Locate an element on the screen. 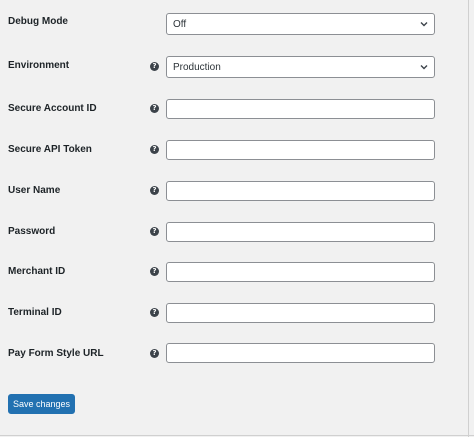 The image size is (474, 437). password-input is located at coordinates (300, 232).